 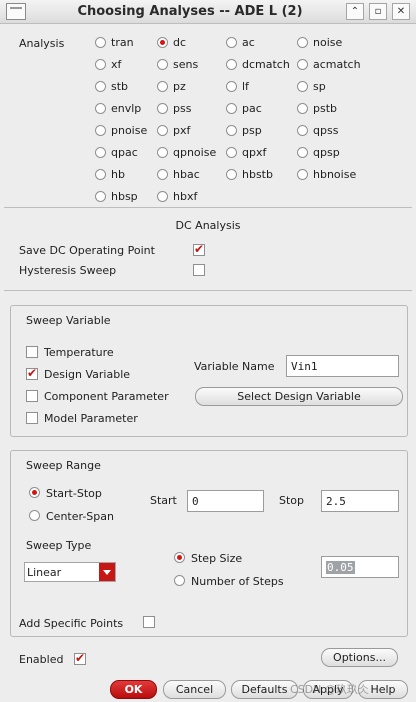 What do you see at coordinates (120, 86) in the screenshot?
I see `analysis-stb-label: stb` at bounding box center [120, 86].